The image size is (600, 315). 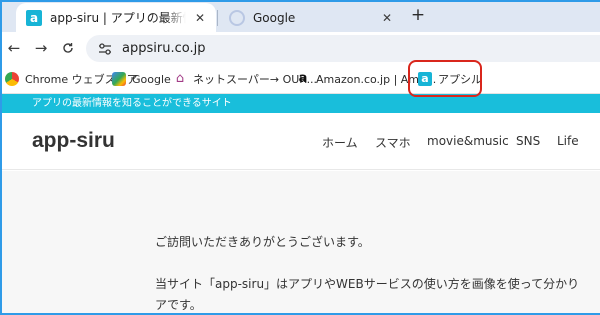 I want to click on google-favicon-icon, so click(x=237, y=17).